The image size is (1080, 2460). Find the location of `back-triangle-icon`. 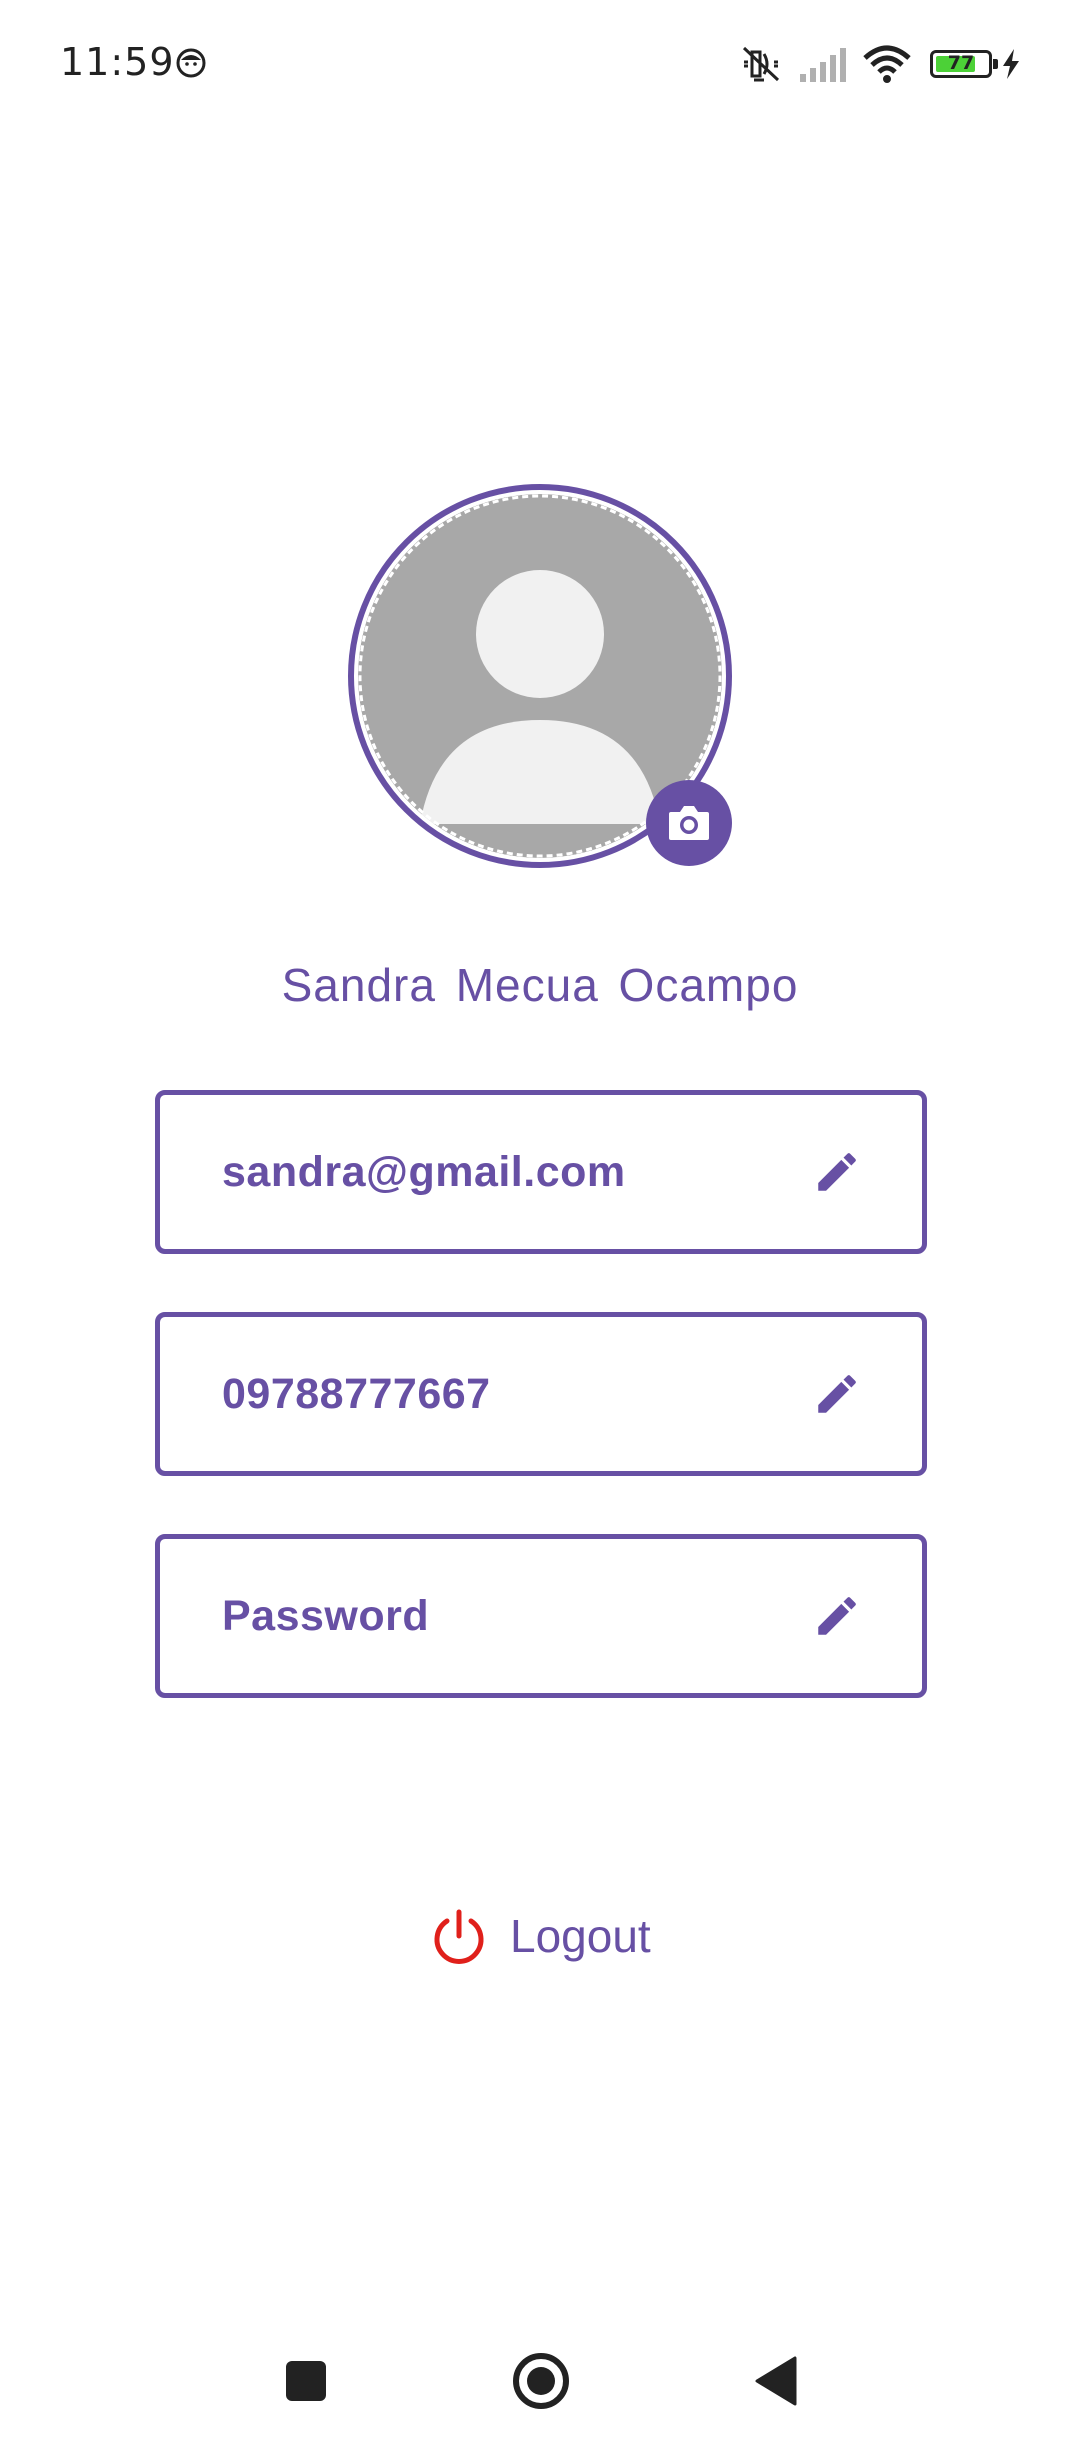

back-triangle-icon is located at coordinates (776, 2381).